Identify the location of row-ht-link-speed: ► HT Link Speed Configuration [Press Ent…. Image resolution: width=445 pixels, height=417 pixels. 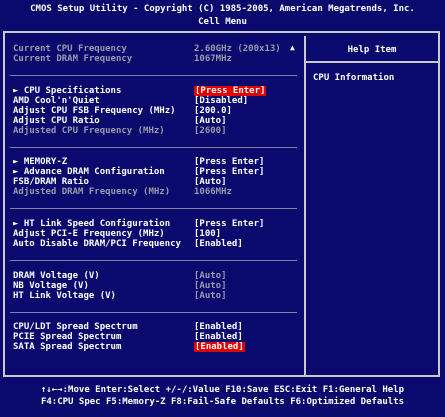
(155, 224).